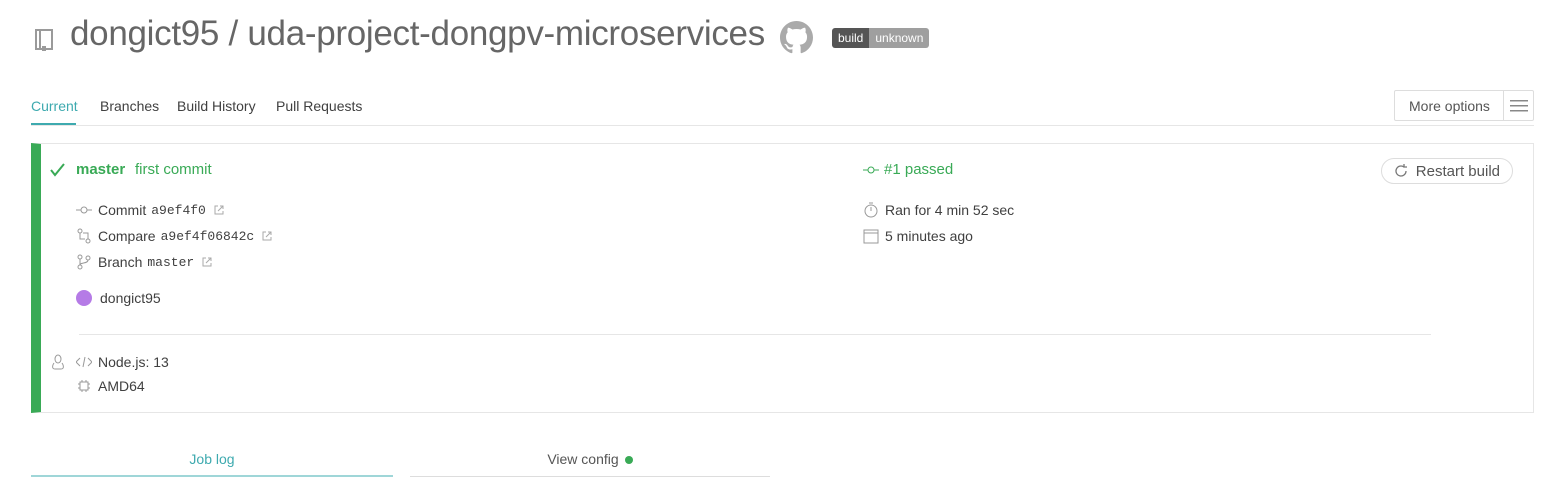 This screenshot has width=1552, height=492. I want to click on compare-icon, so click(84, 236).